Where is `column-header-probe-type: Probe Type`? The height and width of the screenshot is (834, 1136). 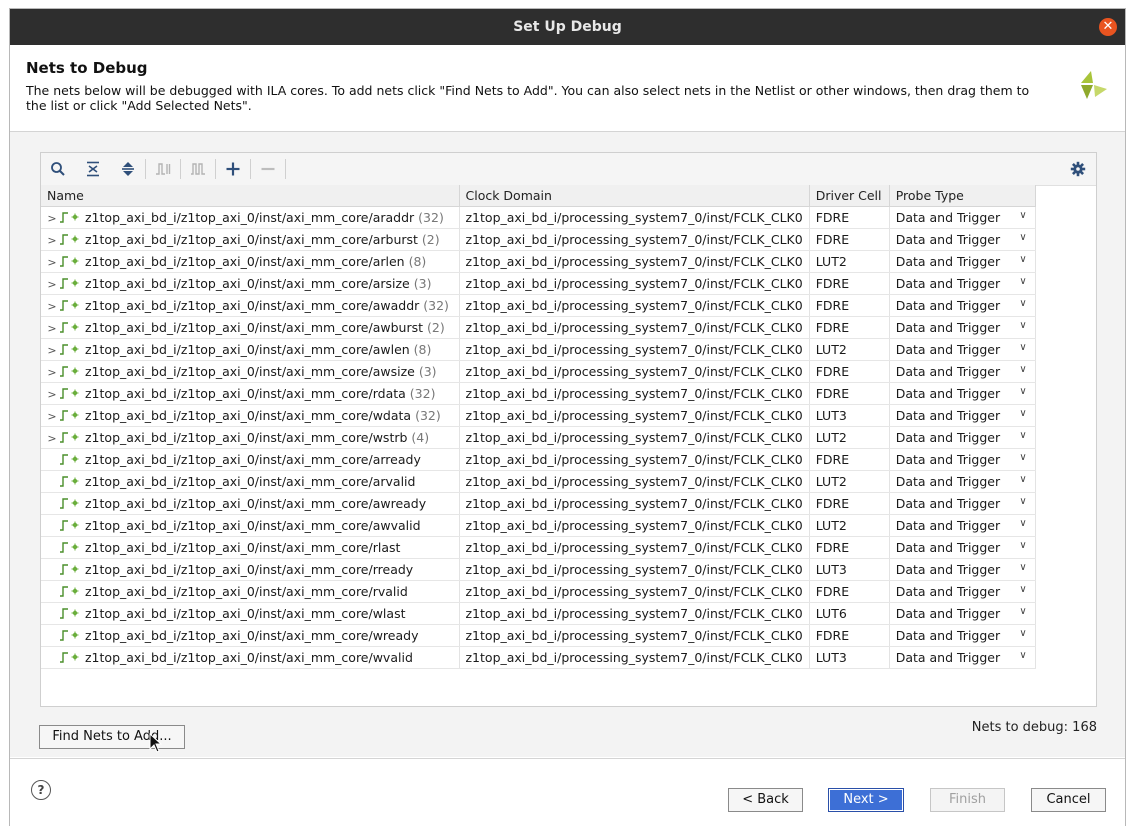 column-header-probe-type: Probe Type is located at coordinates (962, 196).